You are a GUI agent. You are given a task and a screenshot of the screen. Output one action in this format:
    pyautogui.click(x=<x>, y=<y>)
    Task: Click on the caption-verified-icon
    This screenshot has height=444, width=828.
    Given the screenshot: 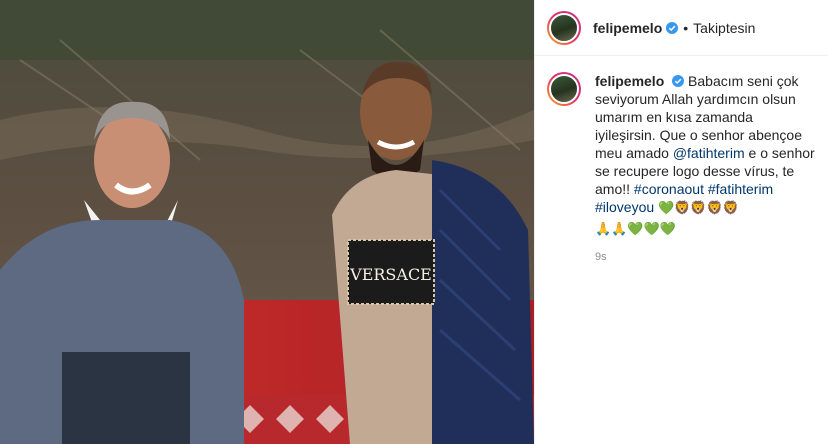 What is the action you would take?
    pyautogui.click(x=678, y=81)
    